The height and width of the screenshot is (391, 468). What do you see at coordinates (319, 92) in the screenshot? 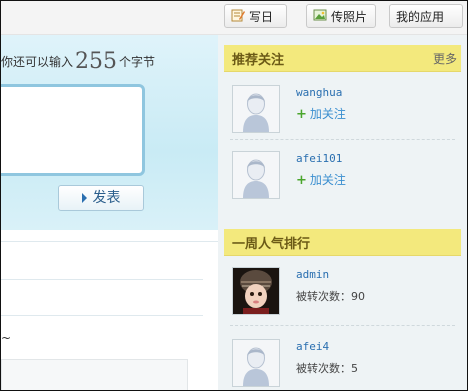
I see `username-link: wanghua` at bounding box center [319, 92].